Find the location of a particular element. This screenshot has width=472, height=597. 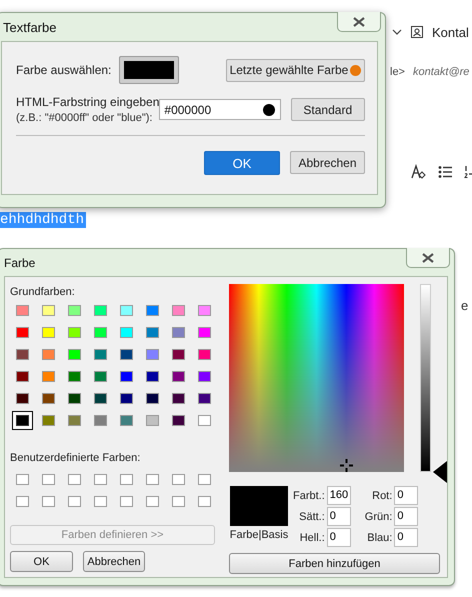

html-color-value: #000000 is located at coordinates (188, 109).